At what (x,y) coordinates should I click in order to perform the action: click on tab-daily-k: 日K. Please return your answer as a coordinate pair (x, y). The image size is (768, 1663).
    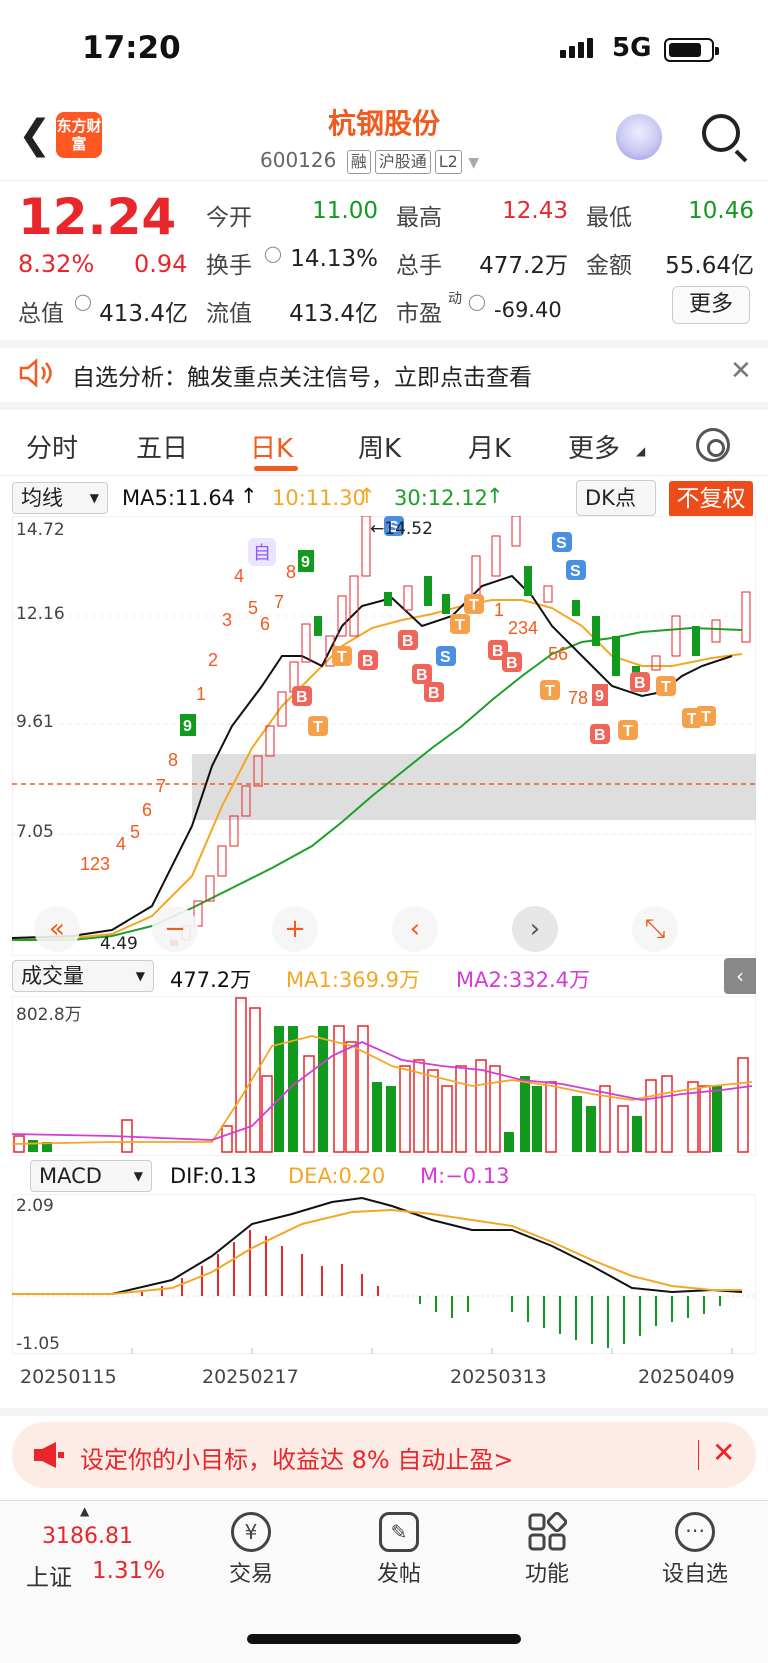
    Looking at the image, I should click on (271, 446).